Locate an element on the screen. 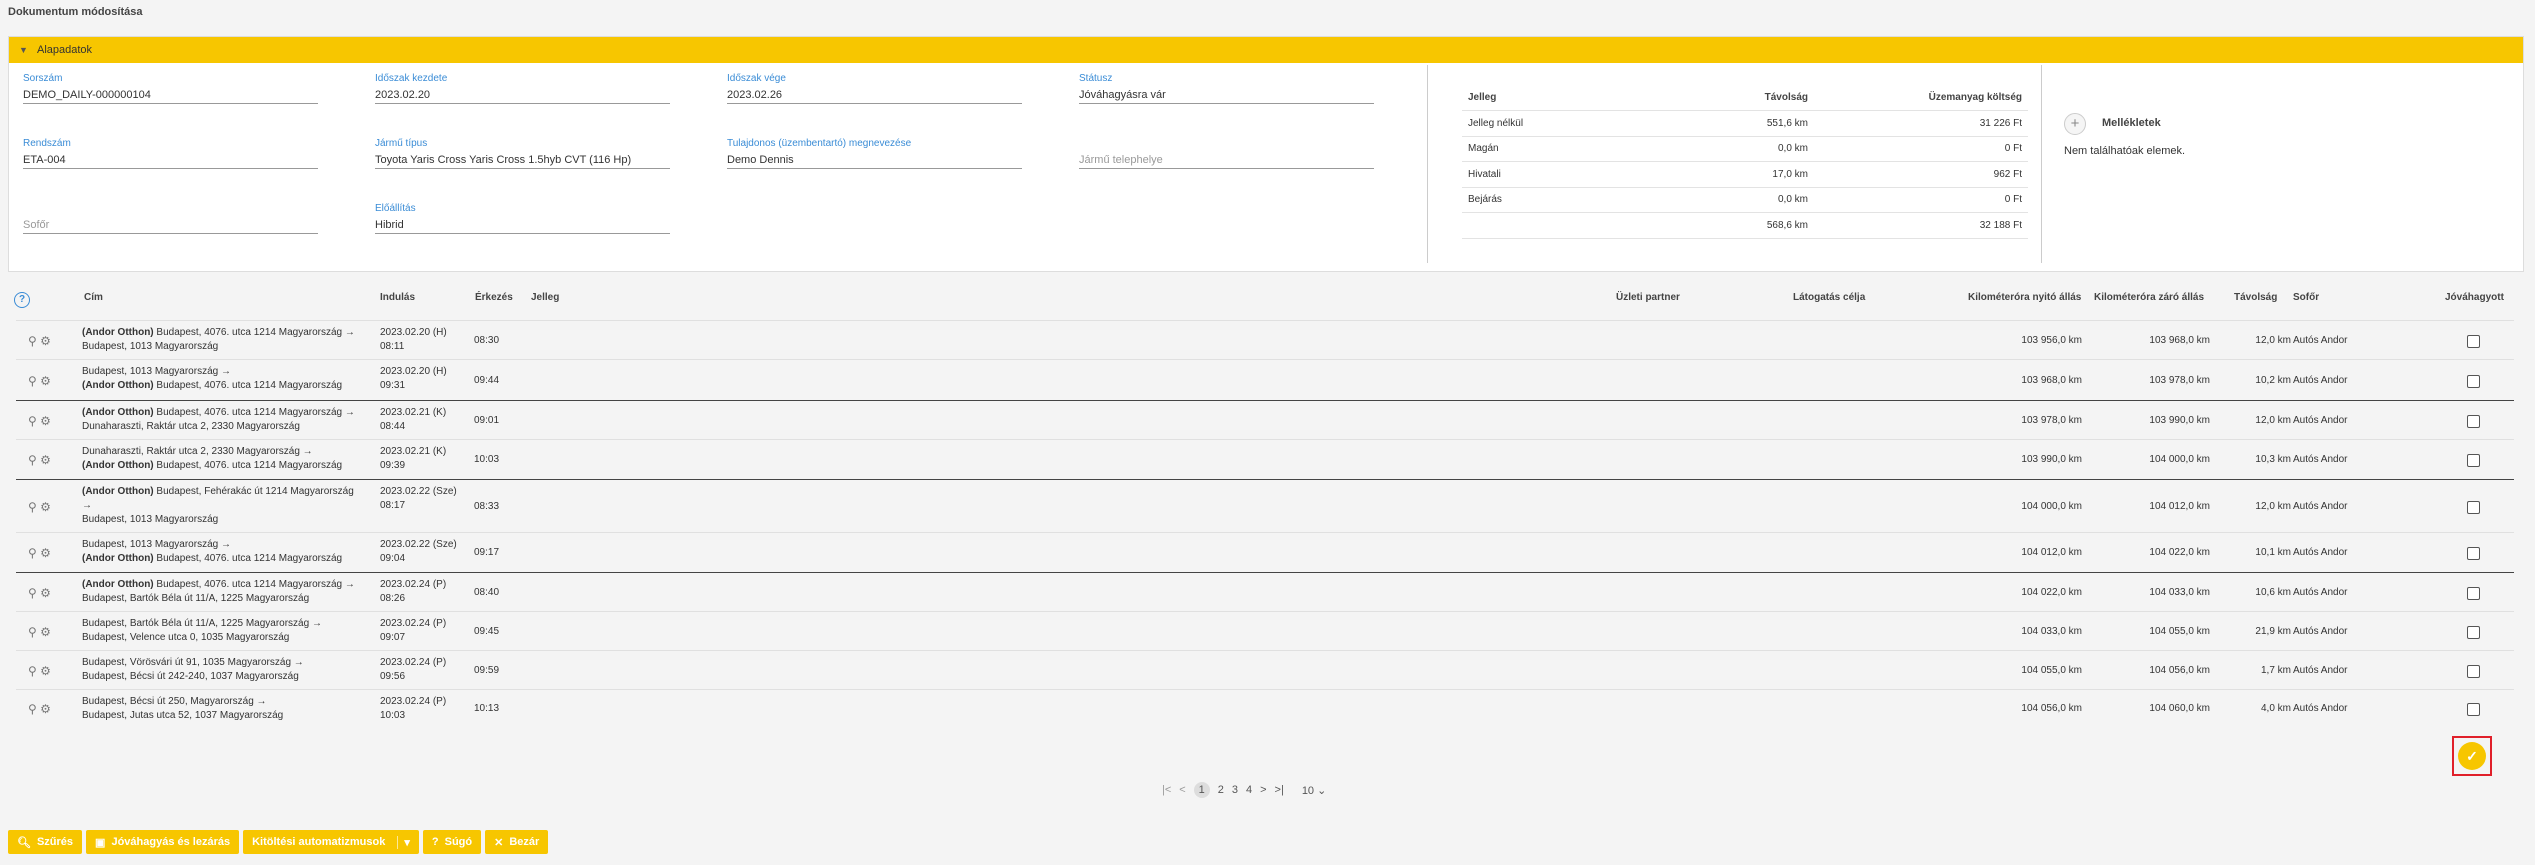 The width and height of the screenshot is (2535, 865). col-jelleg: Jelleg is located at coordinates (545, 297).